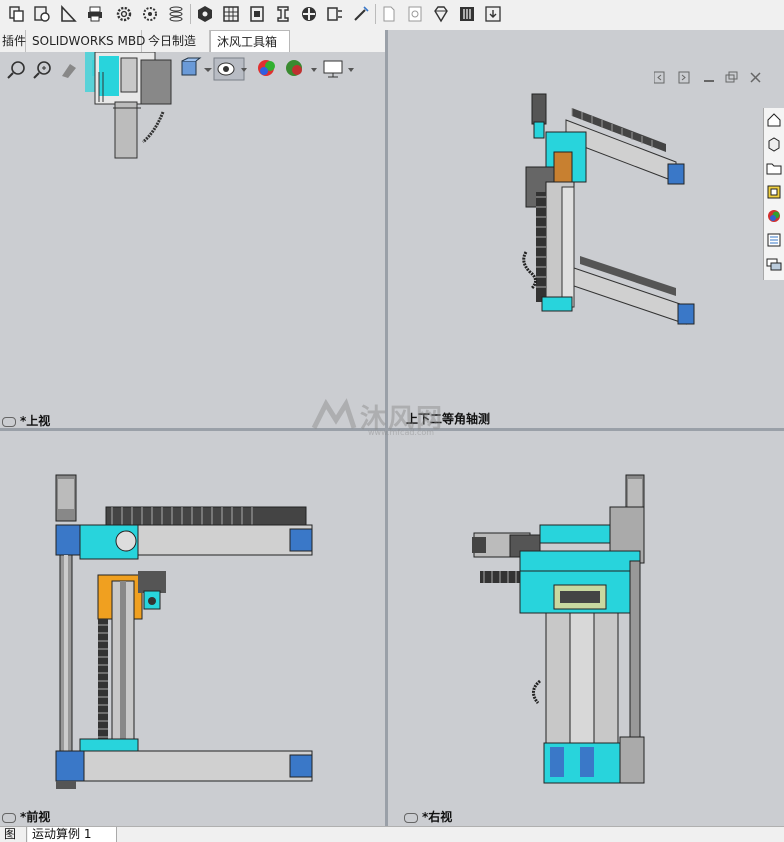  Describe the element at coordinates (392, 834) in the screenshot. I see `bottom-tab-bar: 图 运动算例 1` at that location.